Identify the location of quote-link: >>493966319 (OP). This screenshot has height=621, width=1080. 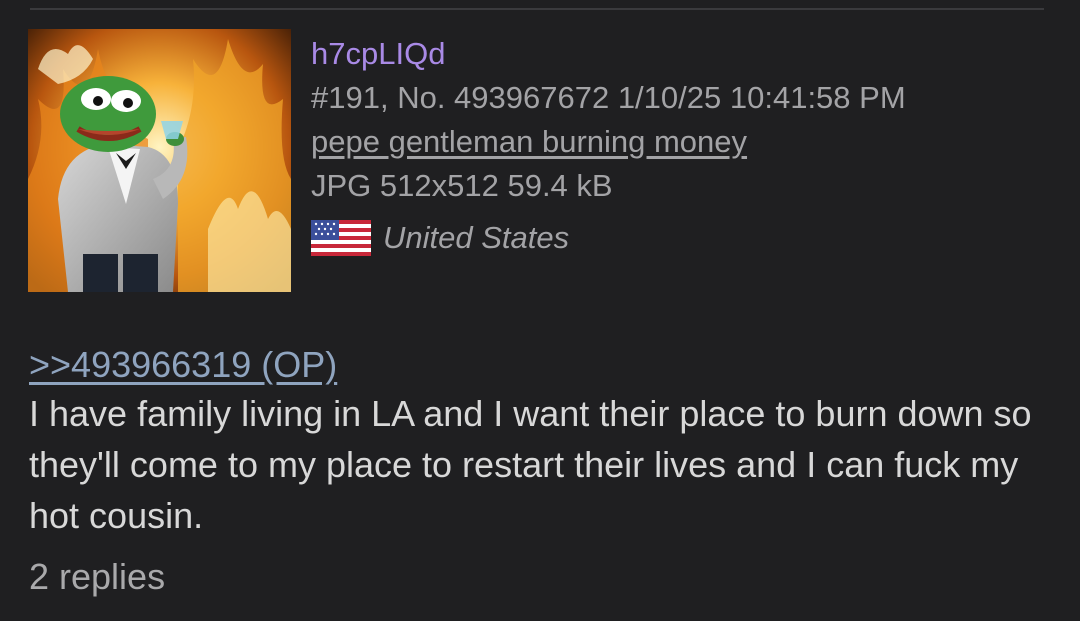
(183, 365).